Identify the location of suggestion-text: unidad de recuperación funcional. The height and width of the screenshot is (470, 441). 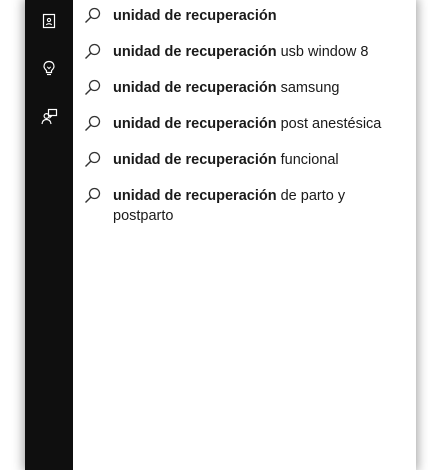
(253, 160).